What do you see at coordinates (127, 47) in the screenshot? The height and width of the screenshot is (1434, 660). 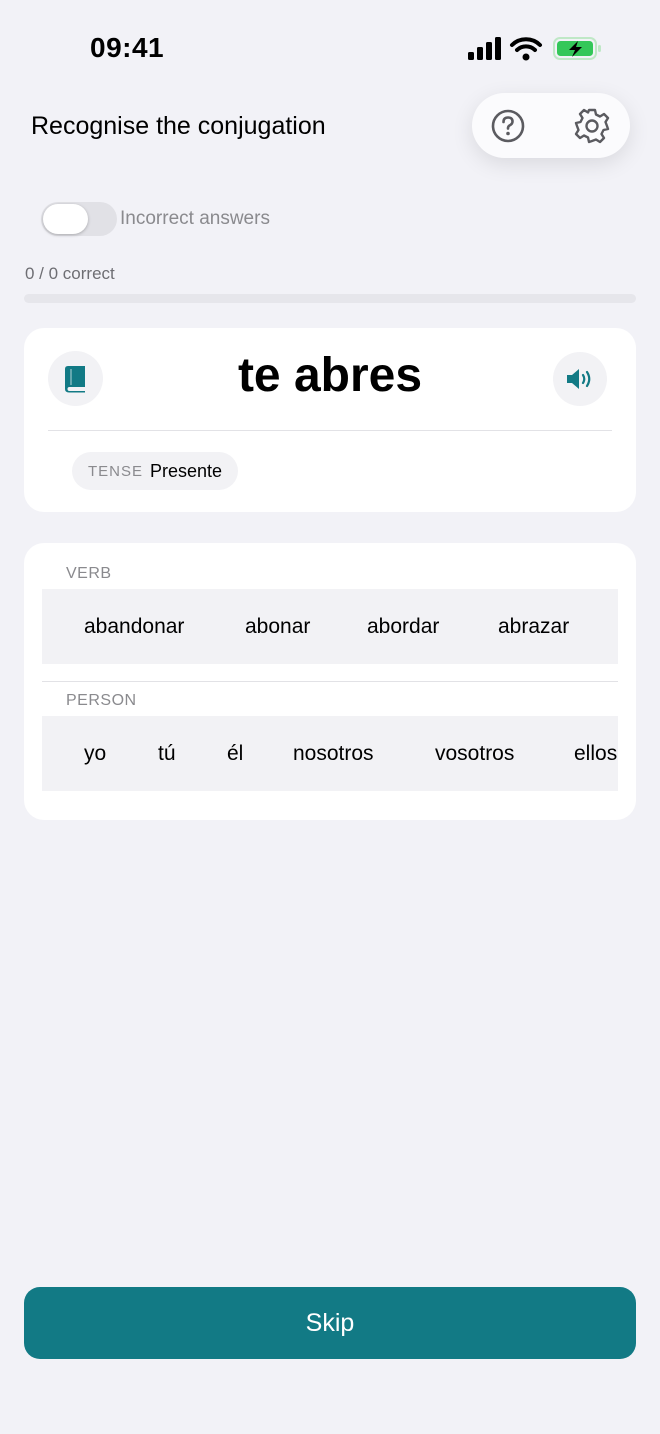 I see `status-time: 09:41` at bounding box center [127, 47].